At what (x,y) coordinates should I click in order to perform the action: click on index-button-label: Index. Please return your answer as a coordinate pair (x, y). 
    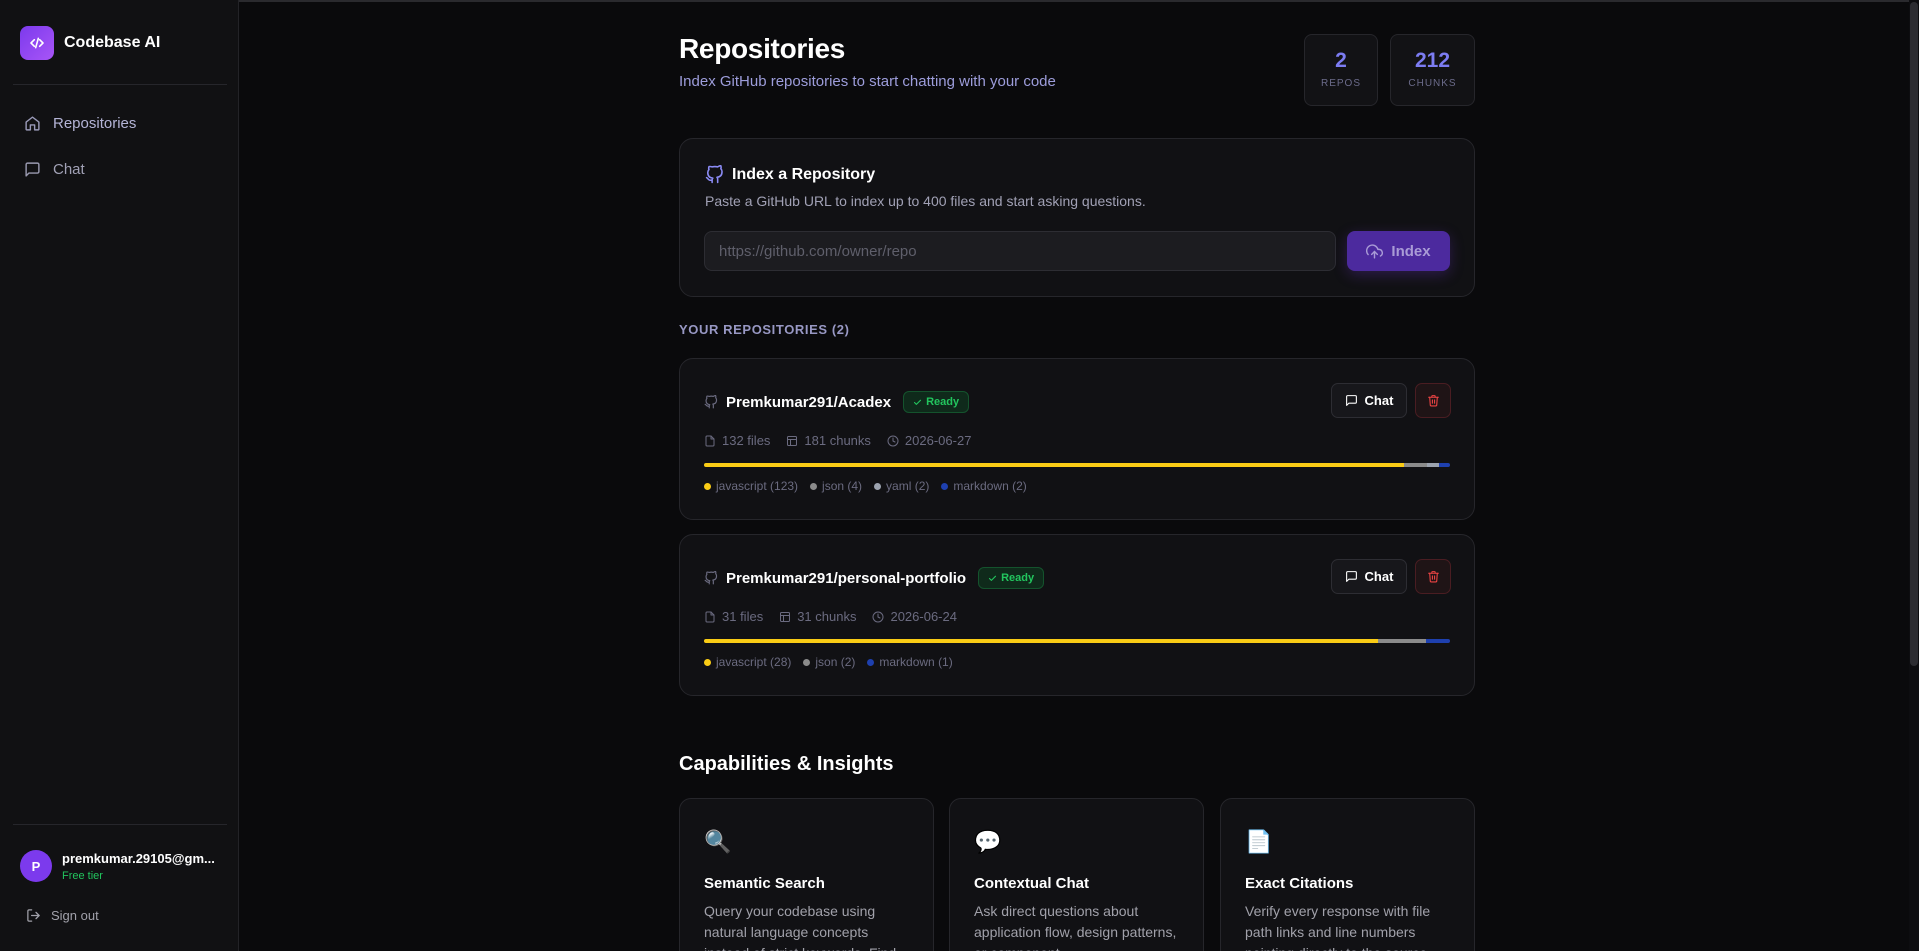
    Looking at the image, I should click on (1411, 251).